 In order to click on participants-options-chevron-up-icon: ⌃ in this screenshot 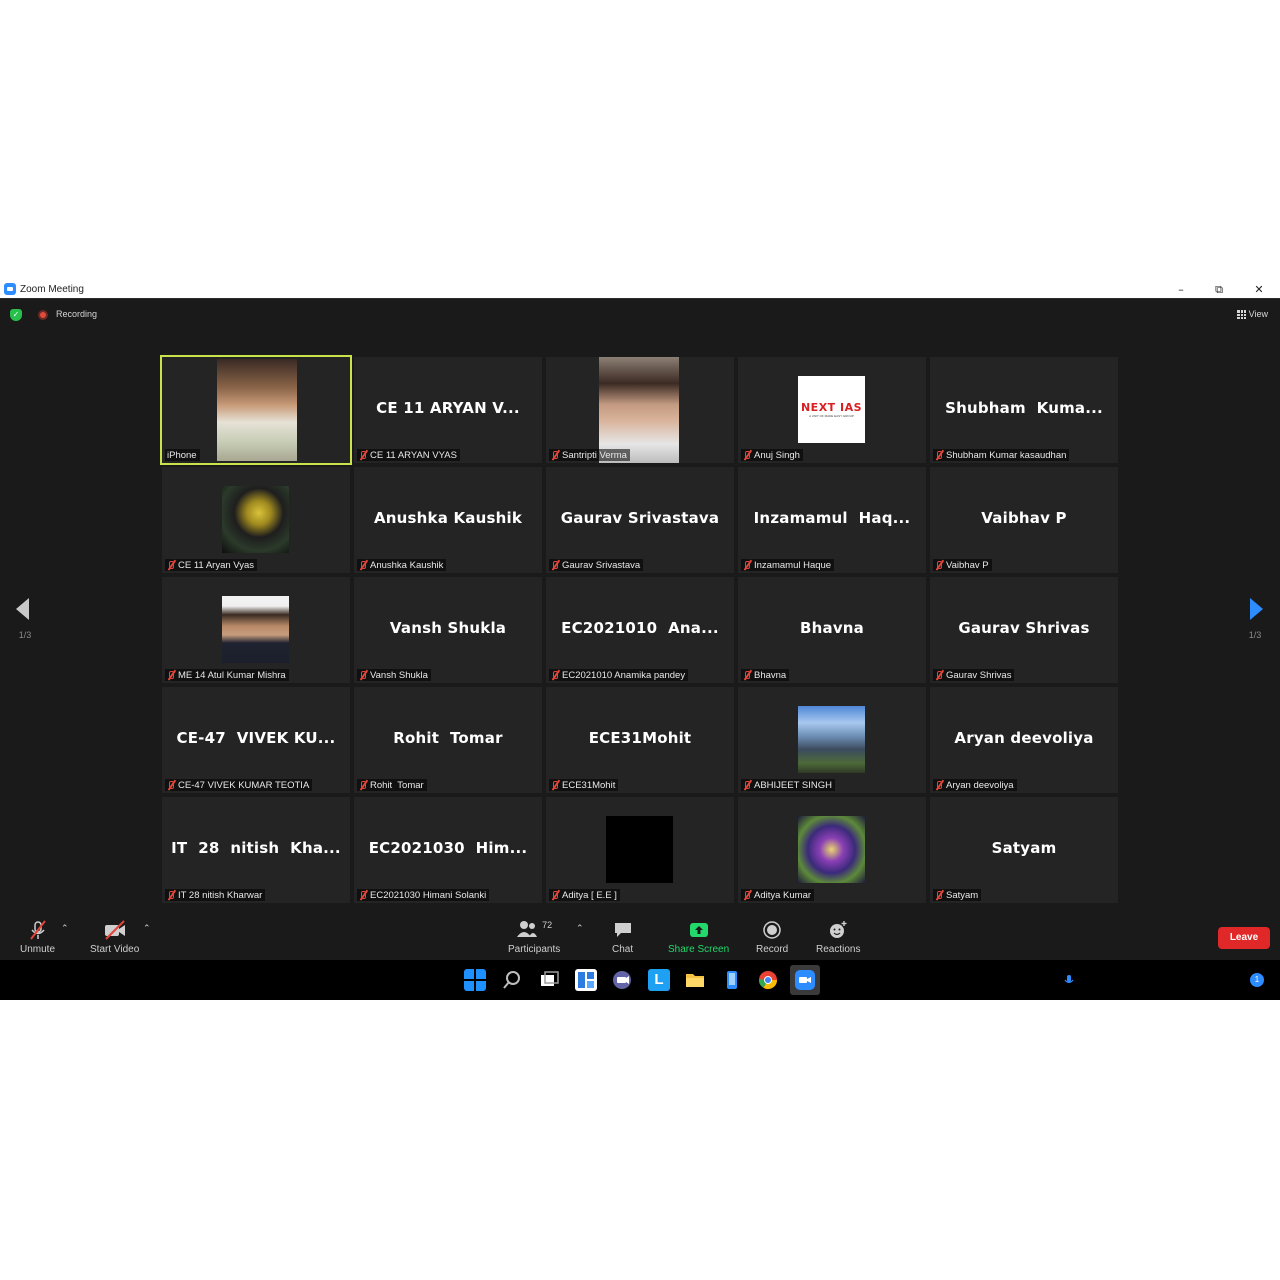, I will do `click(580, 929)`.